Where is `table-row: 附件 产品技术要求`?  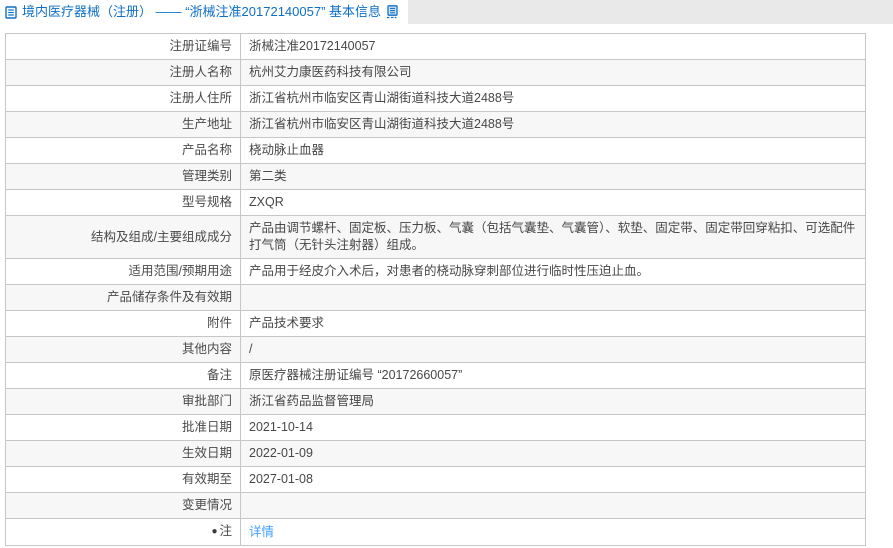 table-row: 附件 产品技术要求 is located at coordinates (435, 323).